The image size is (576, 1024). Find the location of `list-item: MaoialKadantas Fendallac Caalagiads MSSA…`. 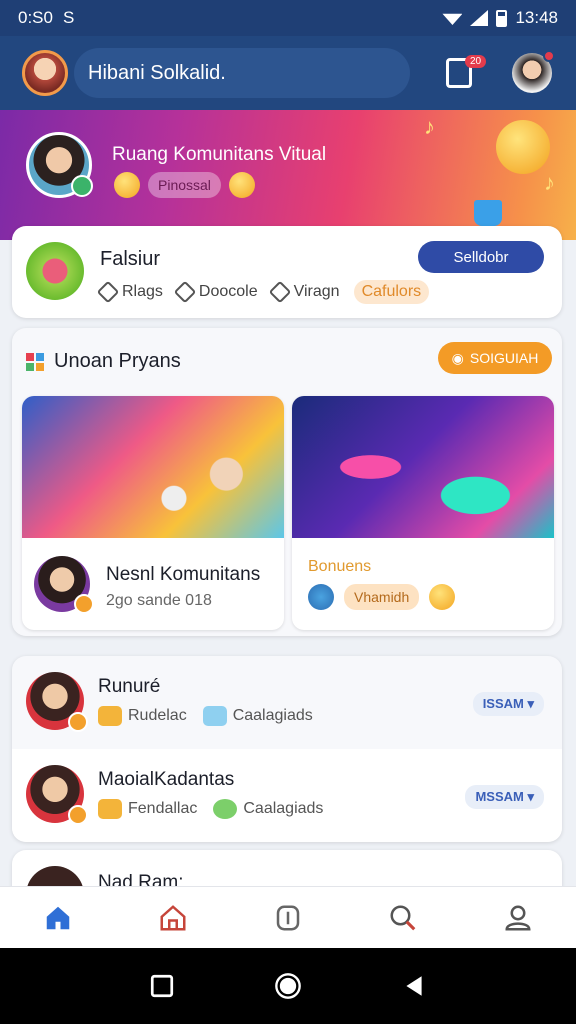

list-item: MaoialKadantas Fendallac Caalagiads MSSA… is located at coordinates (287, 795).